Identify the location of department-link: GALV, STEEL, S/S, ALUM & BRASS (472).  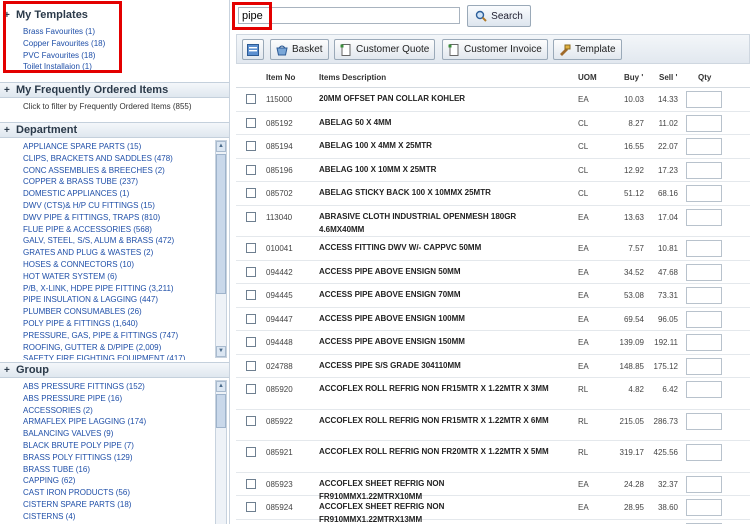
(126, 241).